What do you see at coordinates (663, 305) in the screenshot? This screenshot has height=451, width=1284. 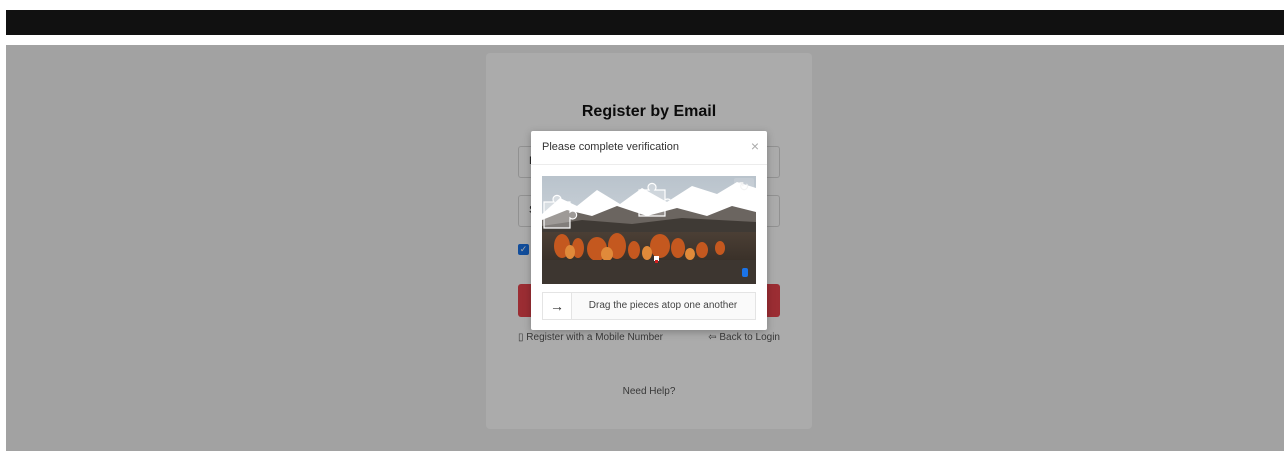 I see `slider-instruction: Drag the pieces atop one another` at bounding box center [663, 305].